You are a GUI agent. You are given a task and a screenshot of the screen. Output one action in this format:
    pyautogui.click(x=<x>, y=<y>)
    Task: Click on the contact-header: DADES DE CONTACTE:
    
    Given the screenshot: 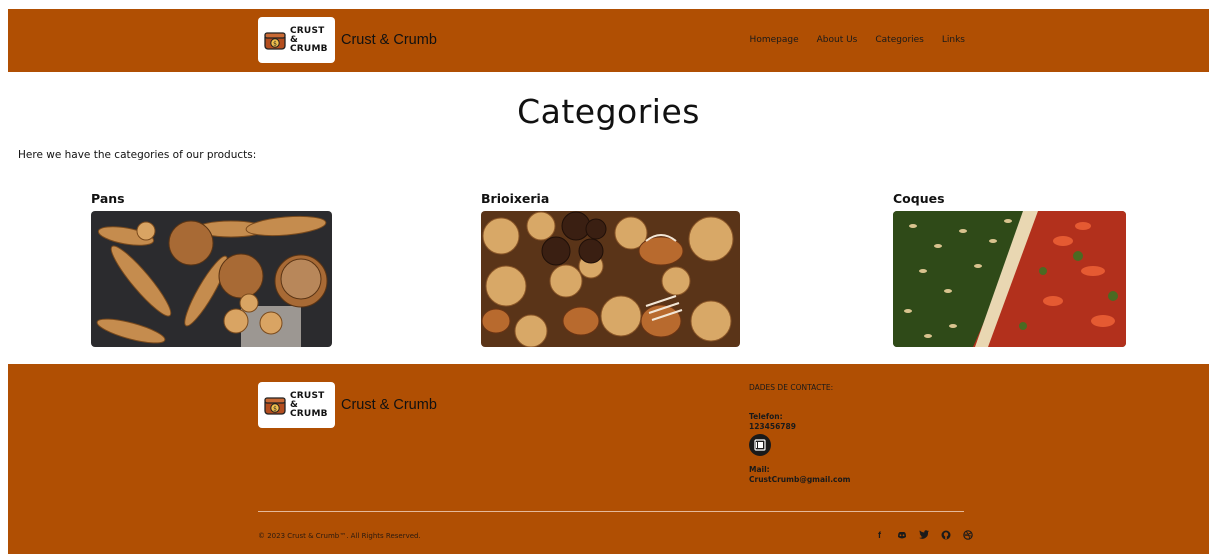 What is the action you would take?
    pyautogui.click(x=791, y=387)
    